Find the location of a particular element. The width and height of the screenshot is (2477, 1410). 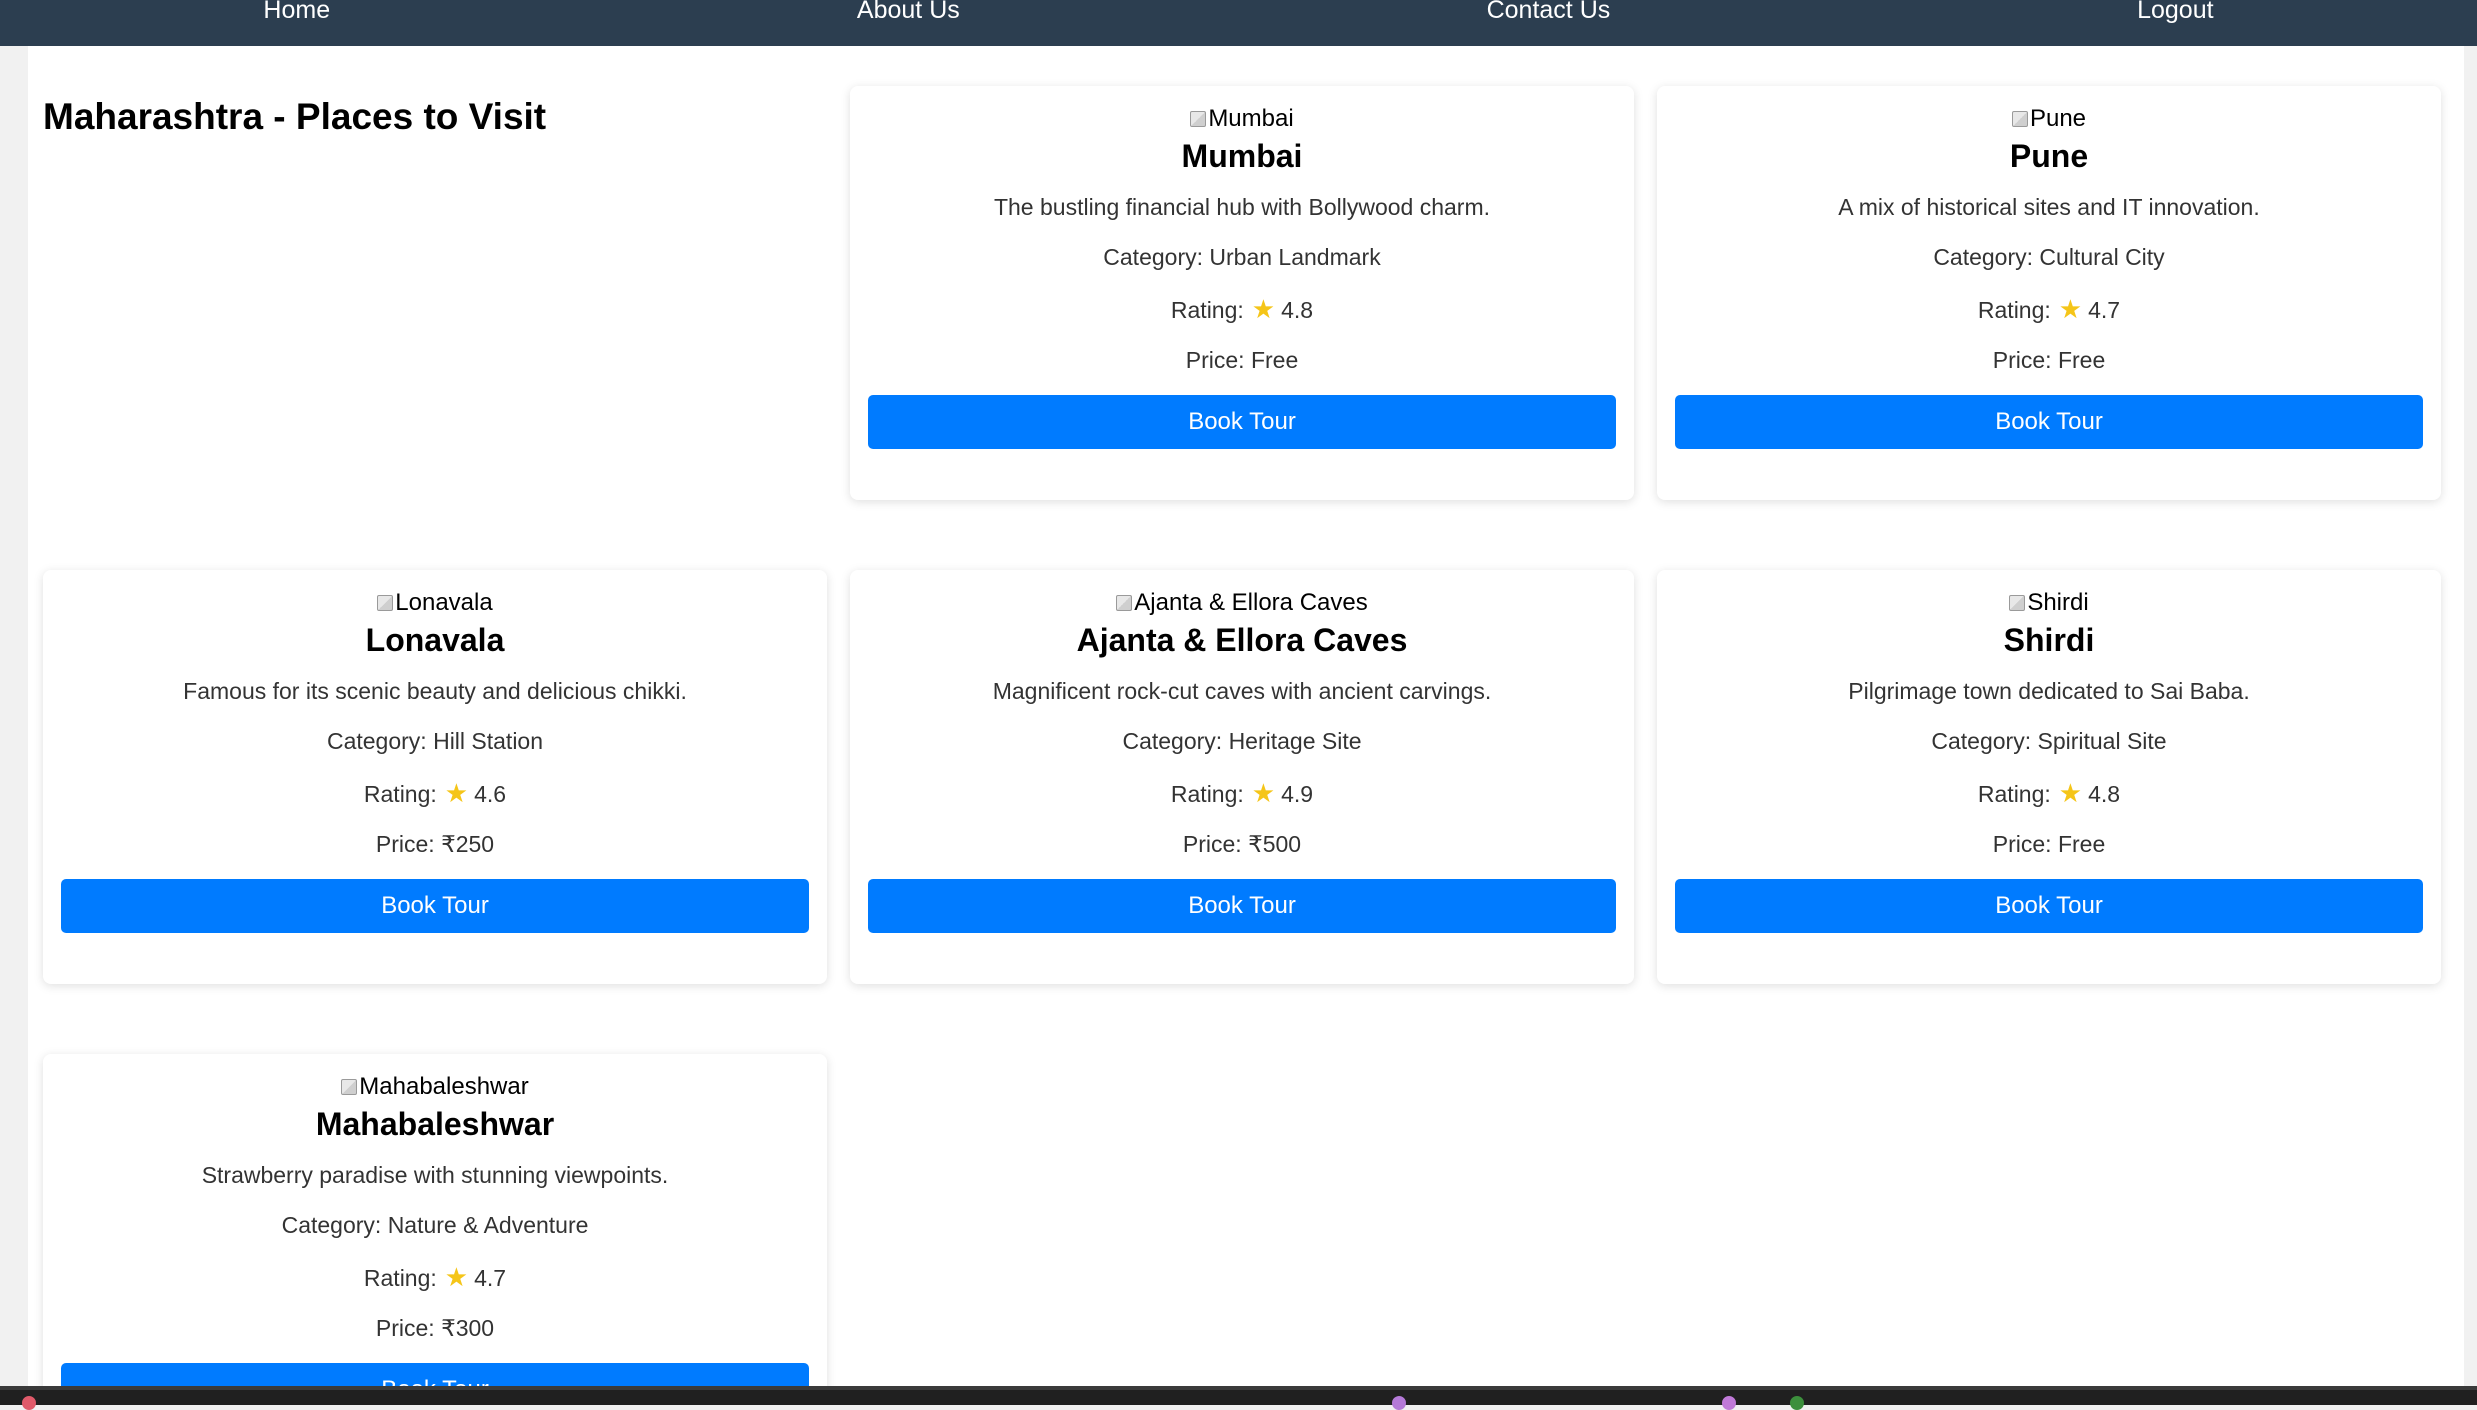

rating-value: 4.6 is located at coordinates (490, 794).